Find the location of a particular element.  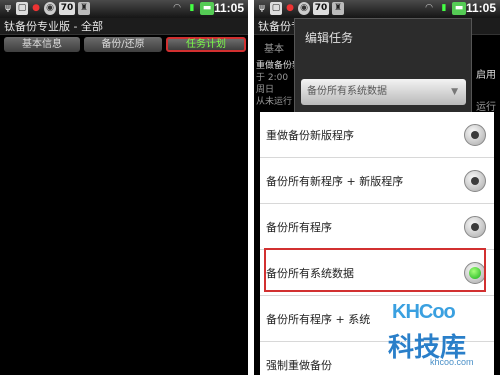

watermark-url: khcoo.com is located at coordinates (452, 362).